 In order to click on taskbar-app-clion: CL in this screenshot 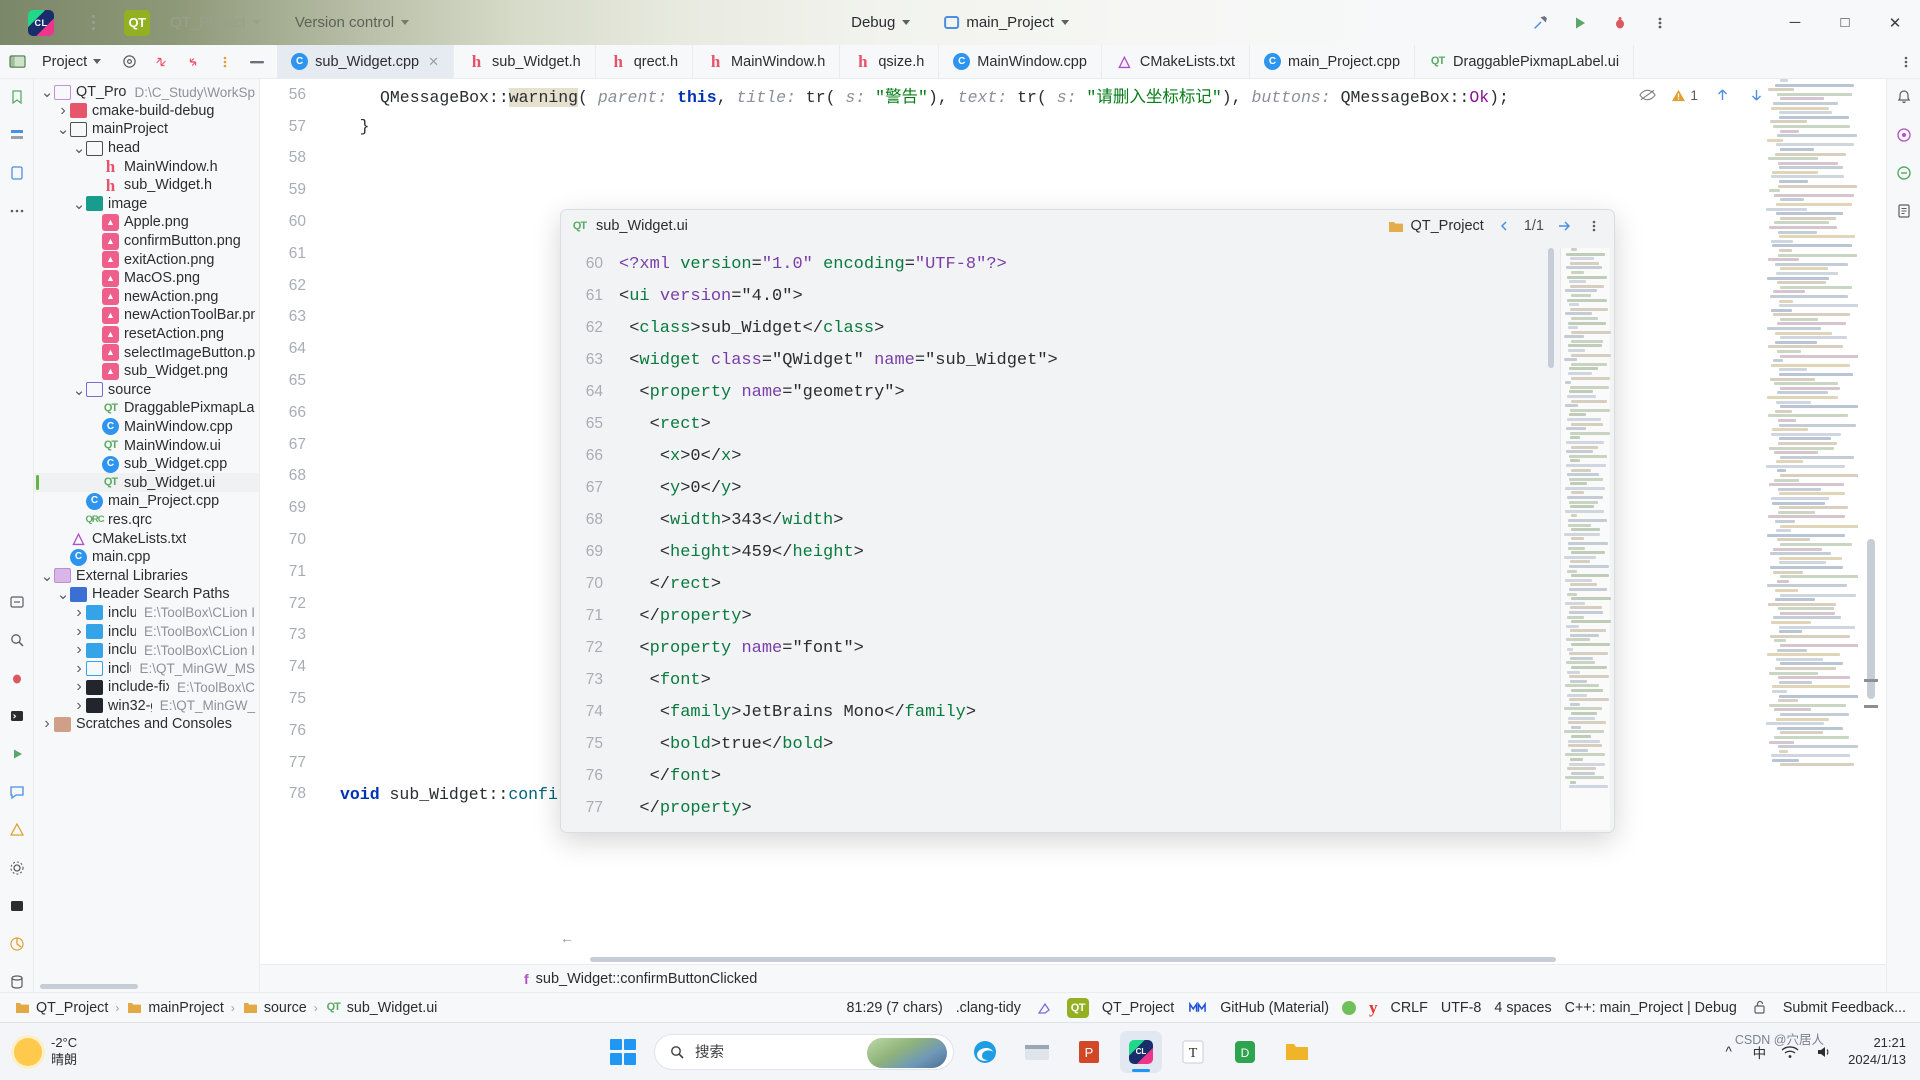, I will do `click(1141, 1051)`.